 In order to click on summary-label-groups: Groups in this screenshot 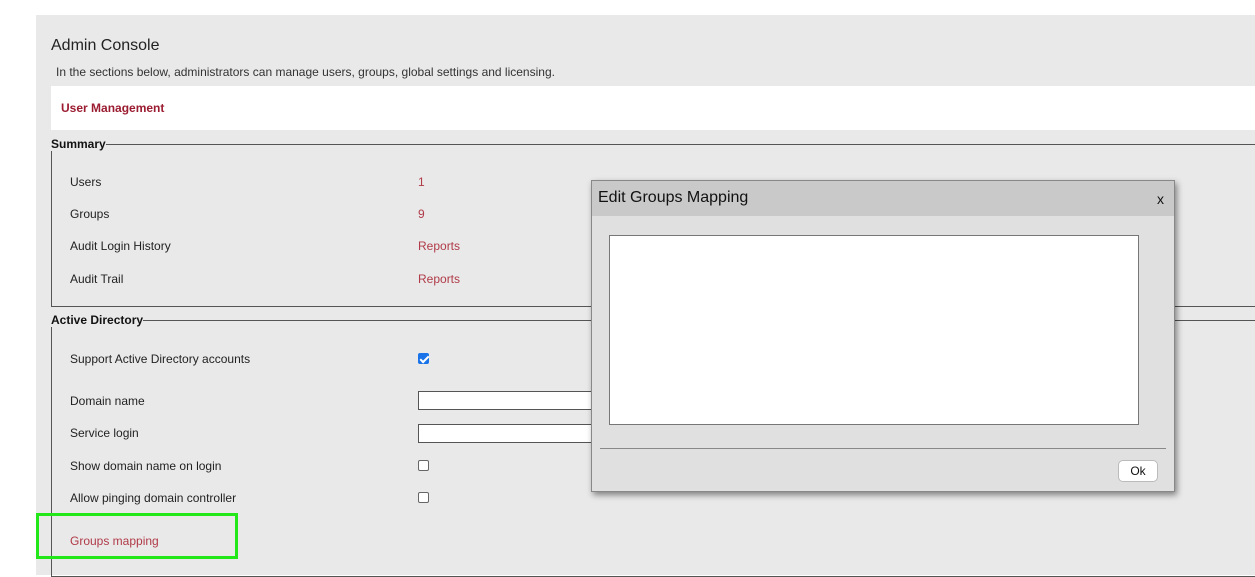, I will do `click(90, 214)`.